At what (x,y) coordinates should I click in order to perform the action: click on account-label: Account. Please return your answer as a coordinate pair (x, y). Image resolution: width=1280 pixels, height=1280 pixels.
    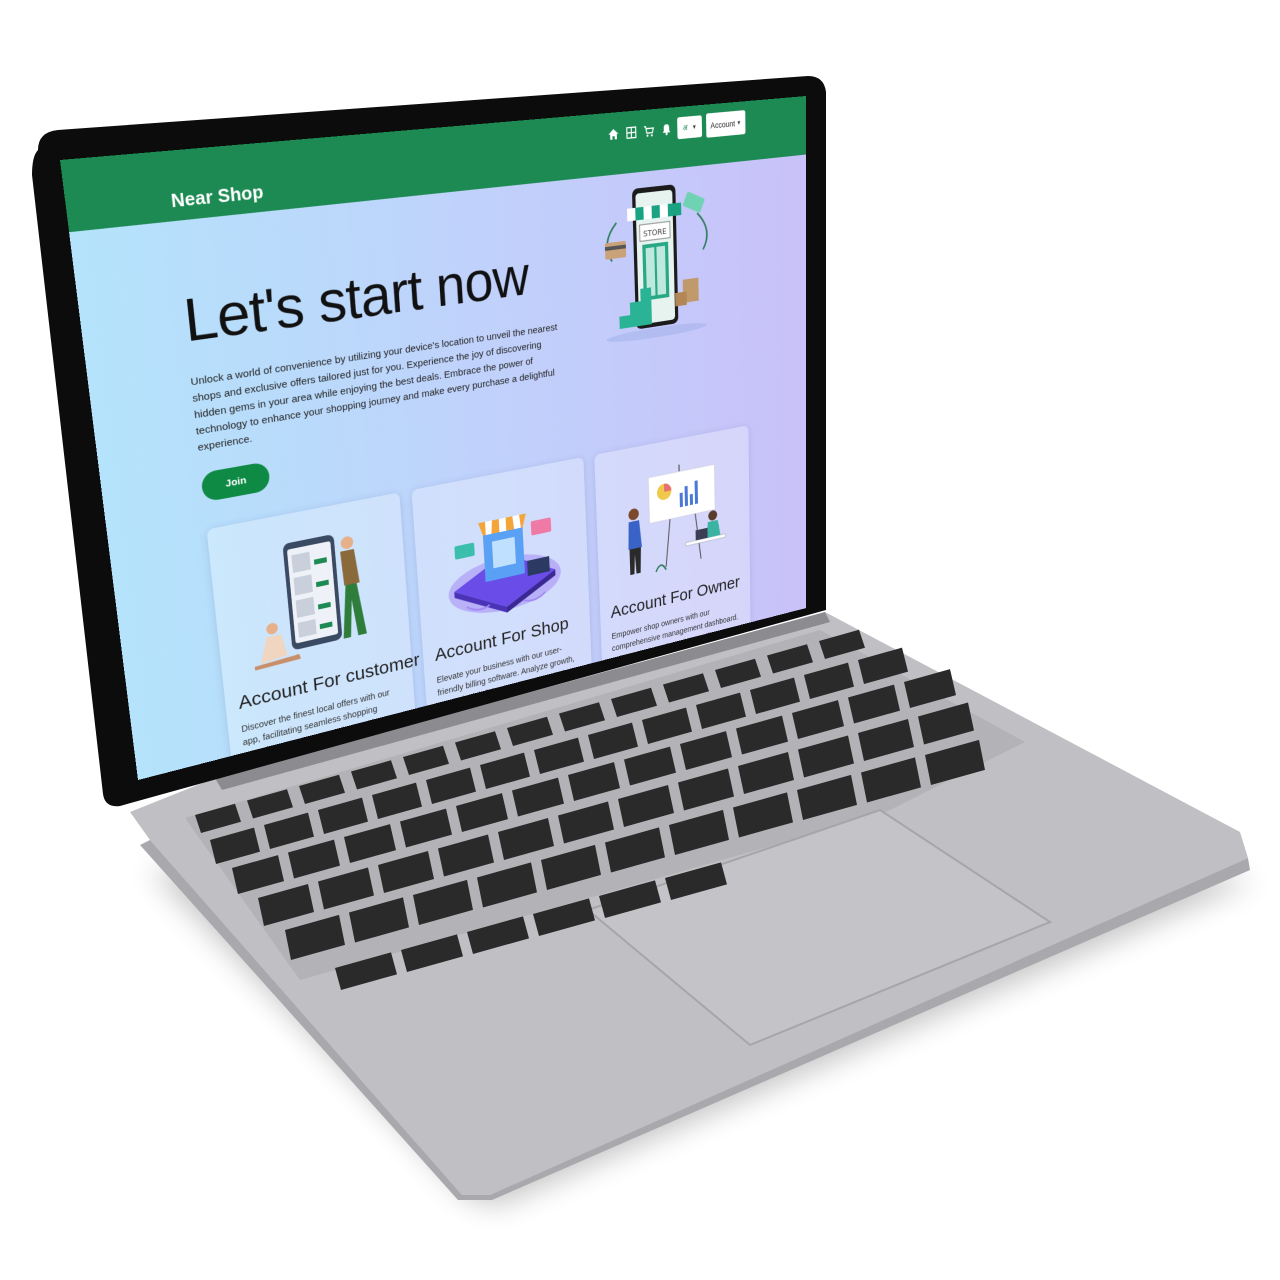
    Looking at the image, I should click on (723, 124).